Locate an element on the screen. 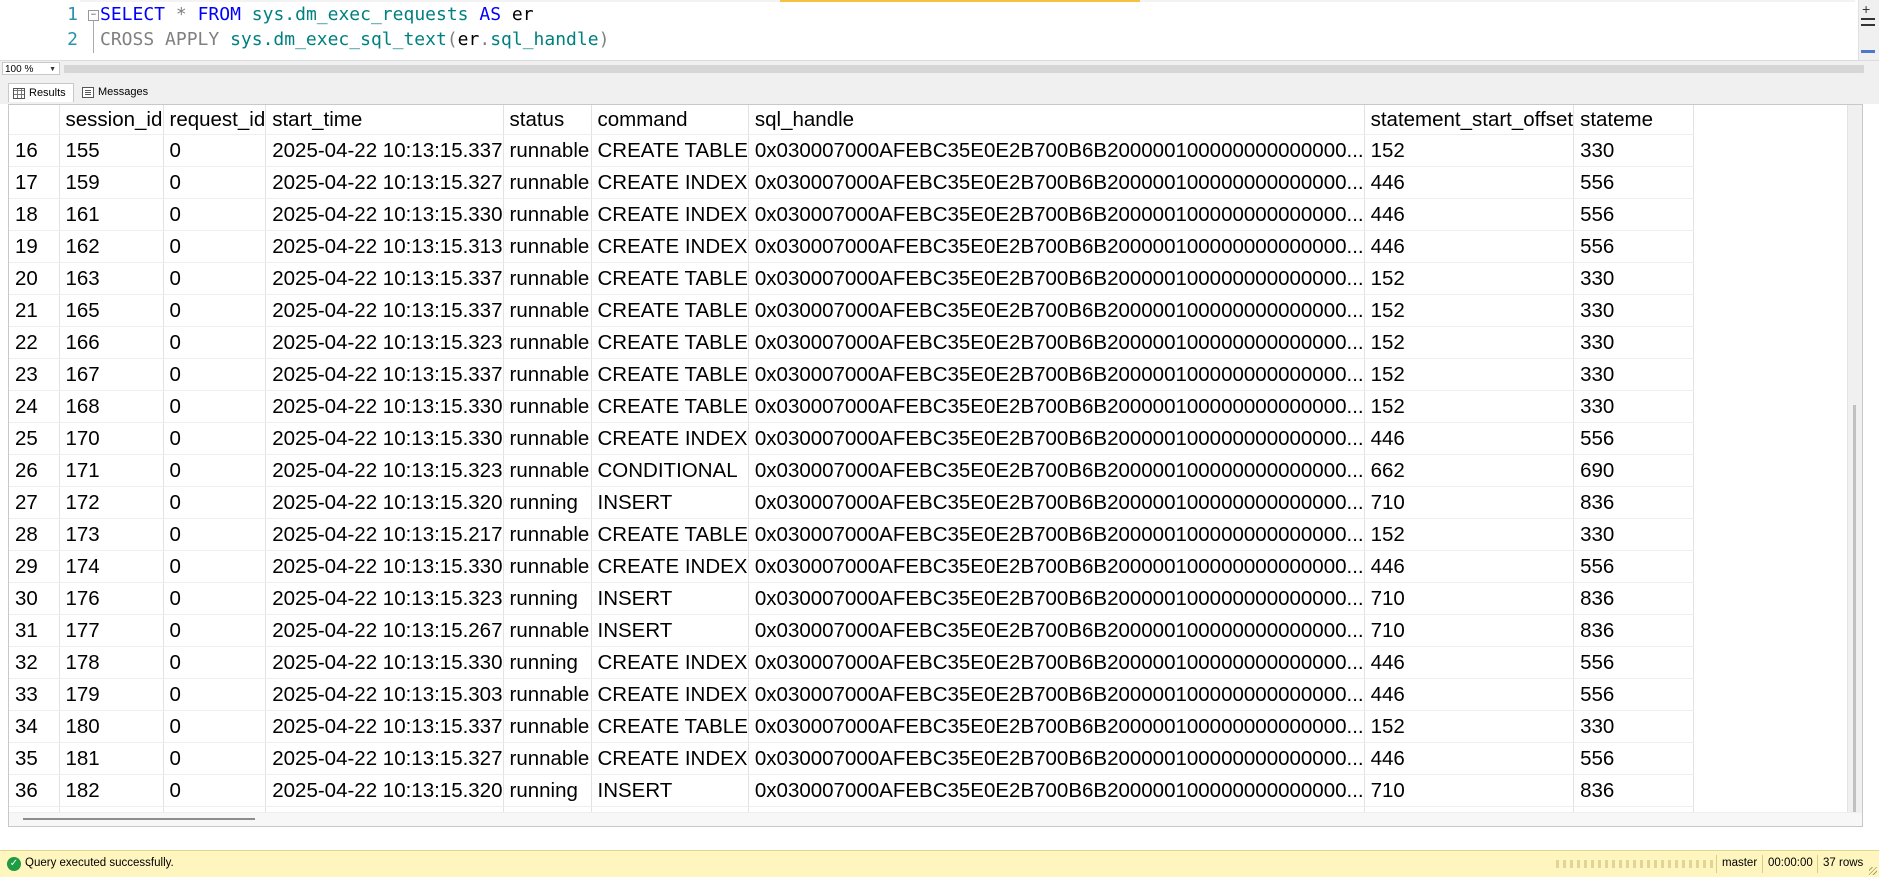 This screenshot has height=877, width=1879. tab-messages: Messages is located at coordinates (118, 92).